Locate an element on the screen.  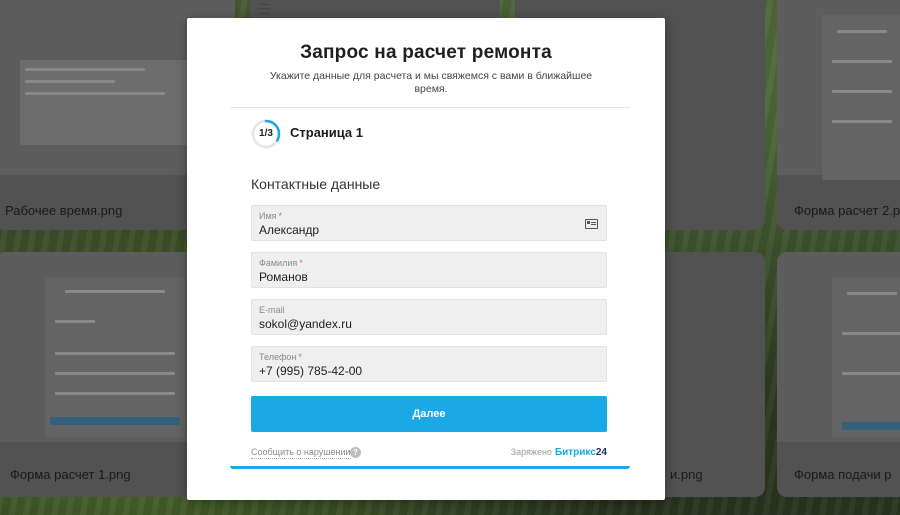
powered-by-label: Заряжено is located at coordinates (531, 452).